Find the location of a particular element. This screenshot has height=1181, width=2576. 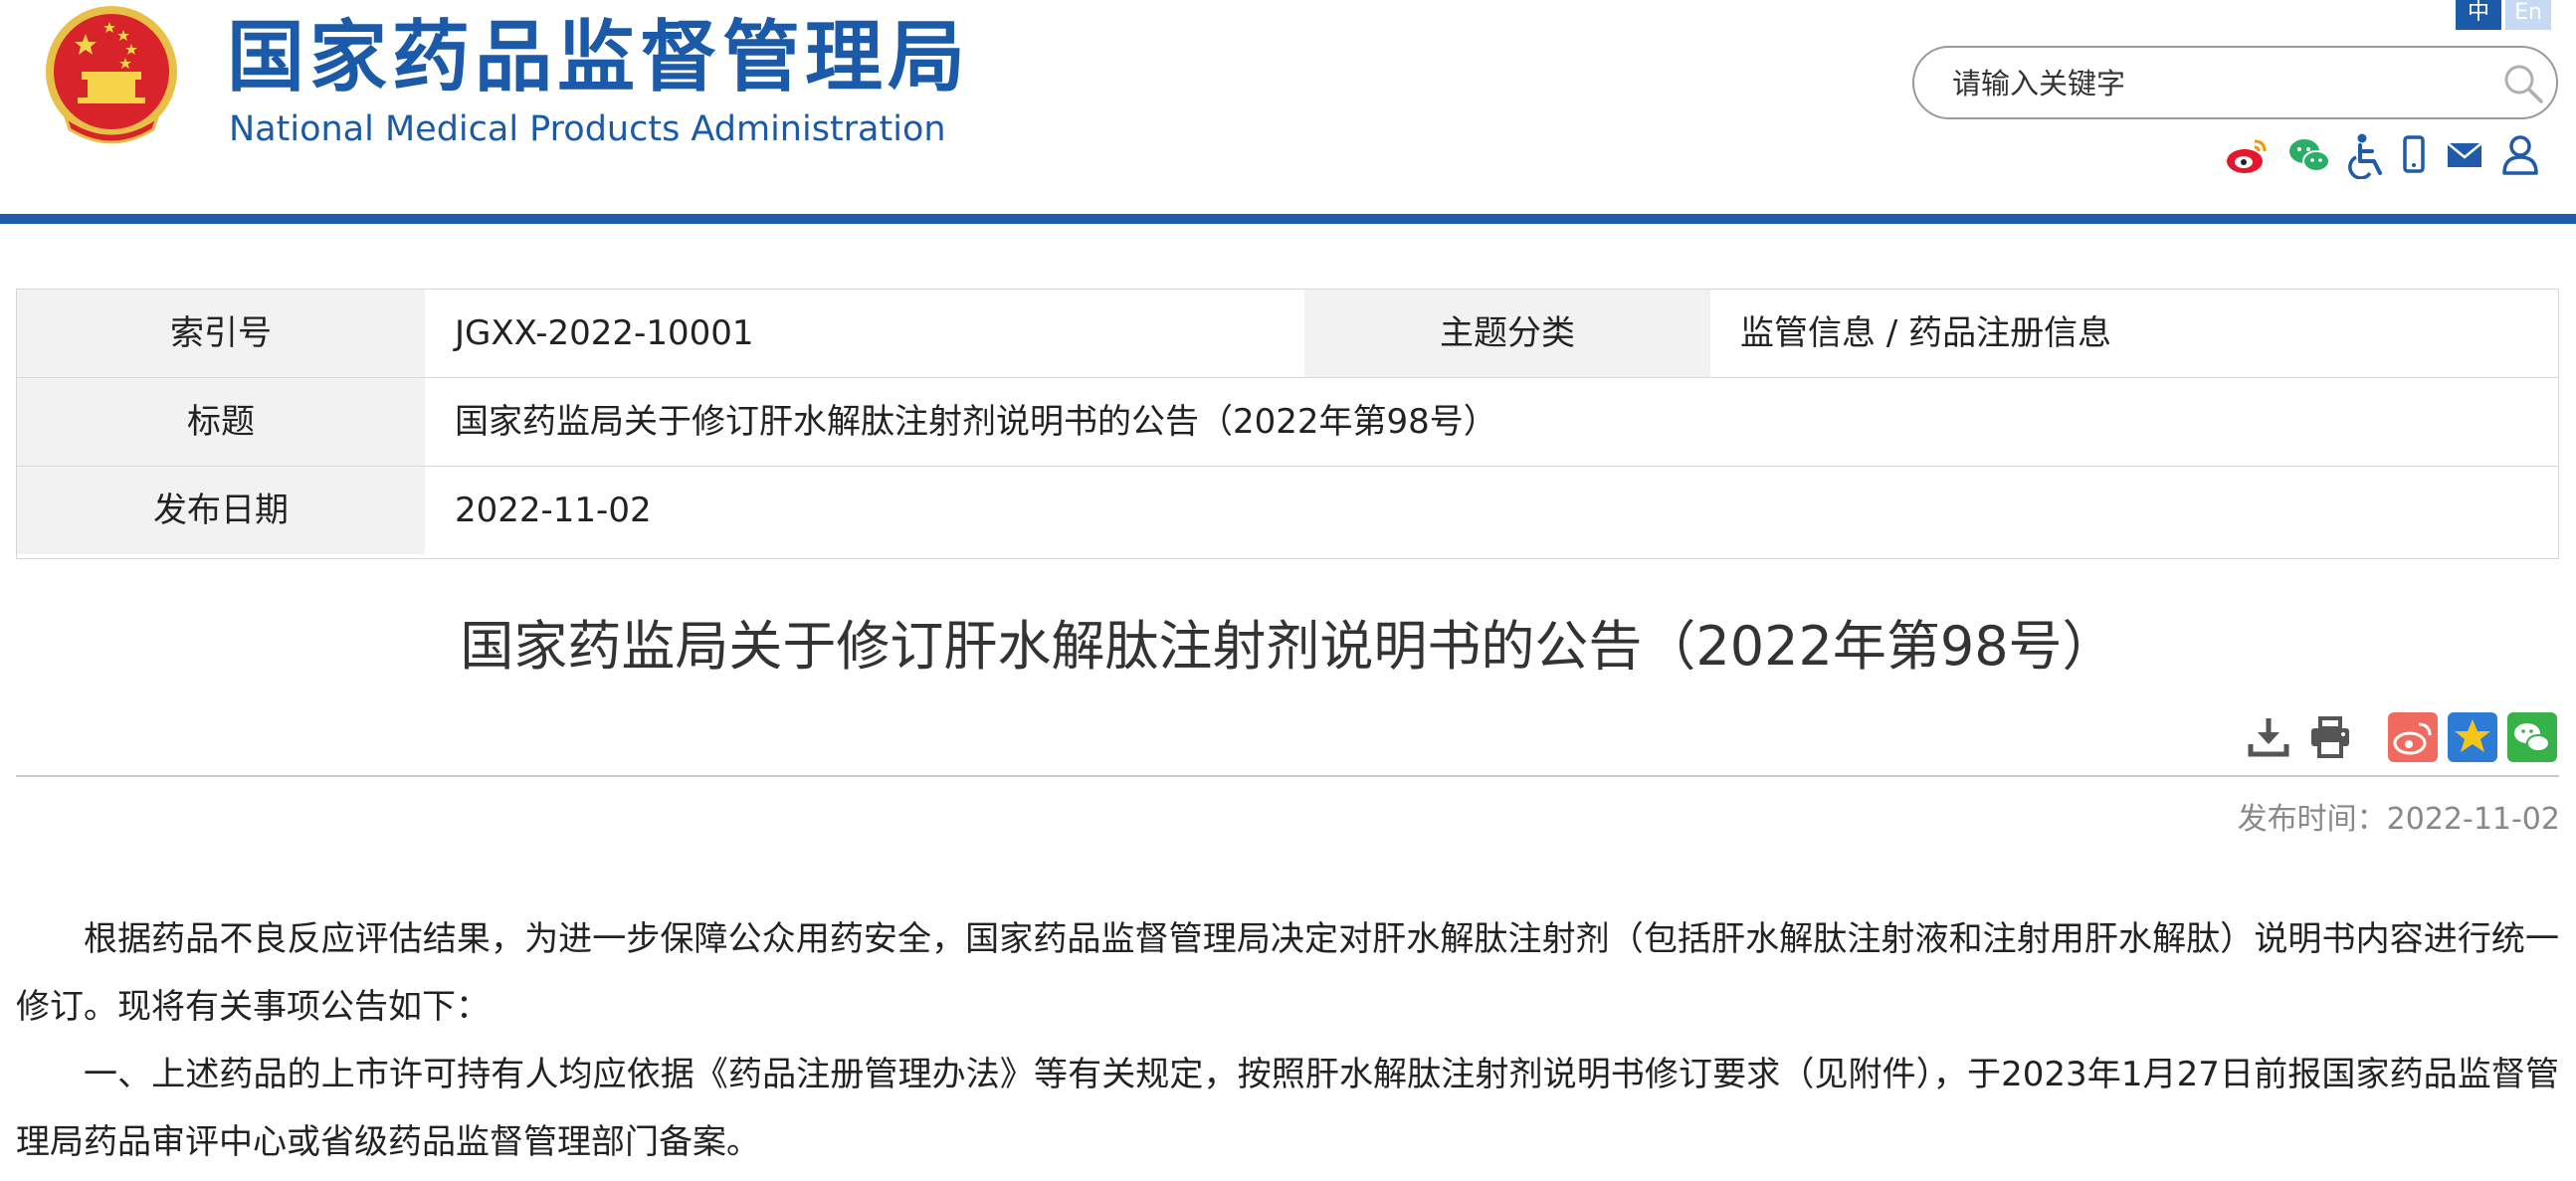

table-row: 标题 国家药监局关于修订肝水解肽注射剂说明书的公告（2022年第98号） is located at coordinates (1287, 422).